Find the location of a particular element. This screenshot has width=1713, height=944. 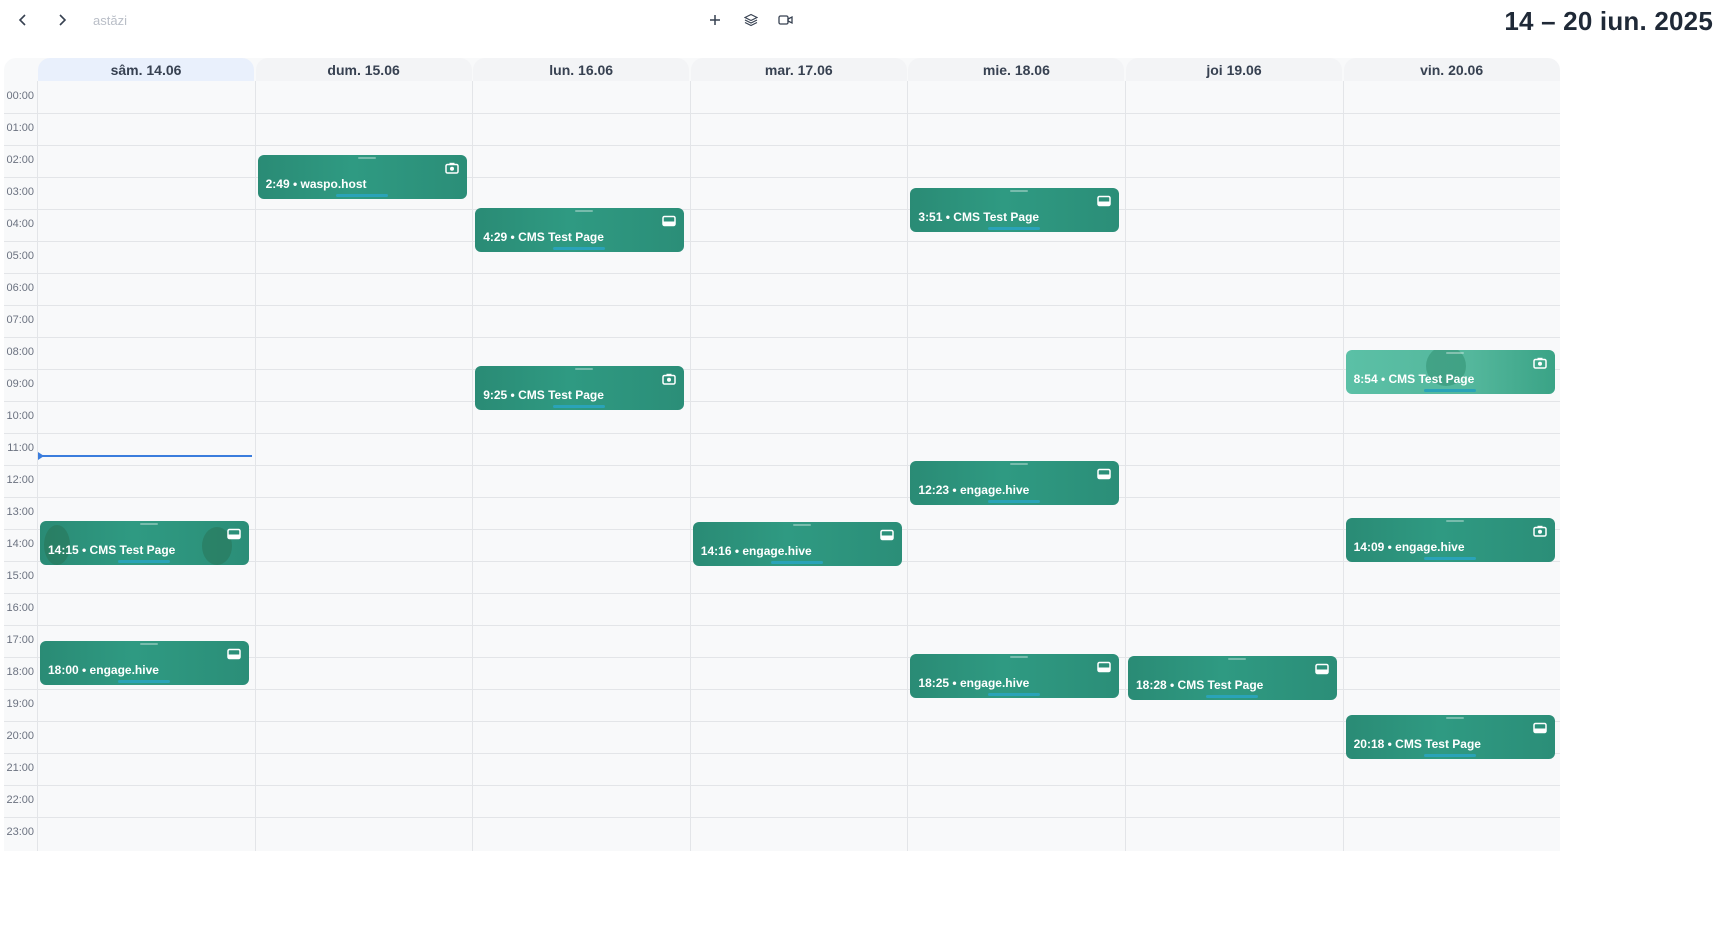

day-header-4: mie. 18.06 is located at coordinates (1016, 69).